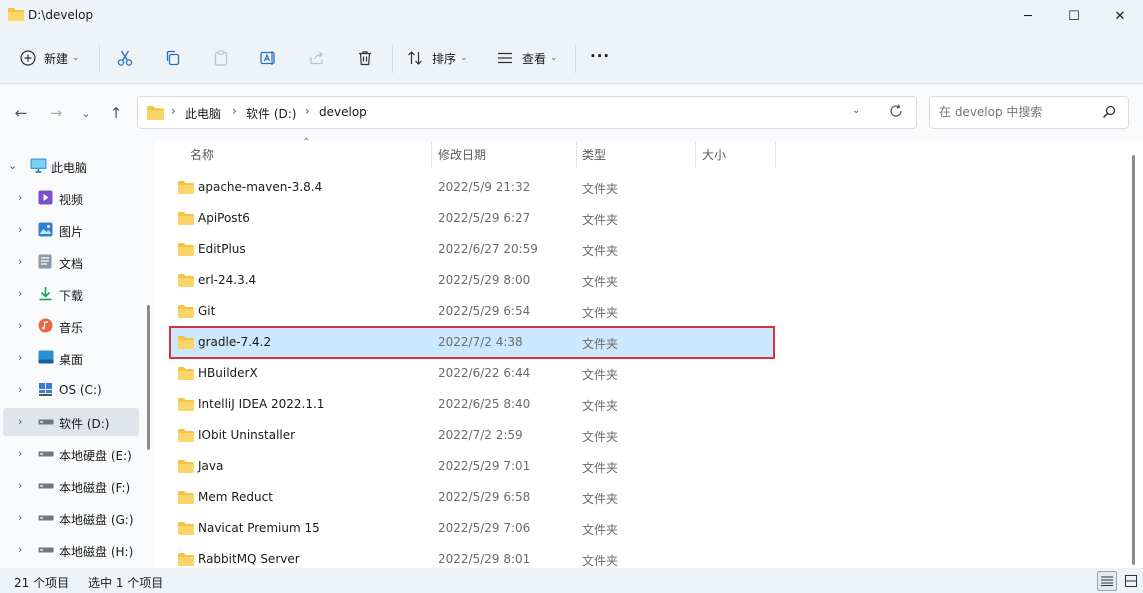 The width and height of the screenshot is (1143, 593). I want to click on paste-button, so click(221, 58).